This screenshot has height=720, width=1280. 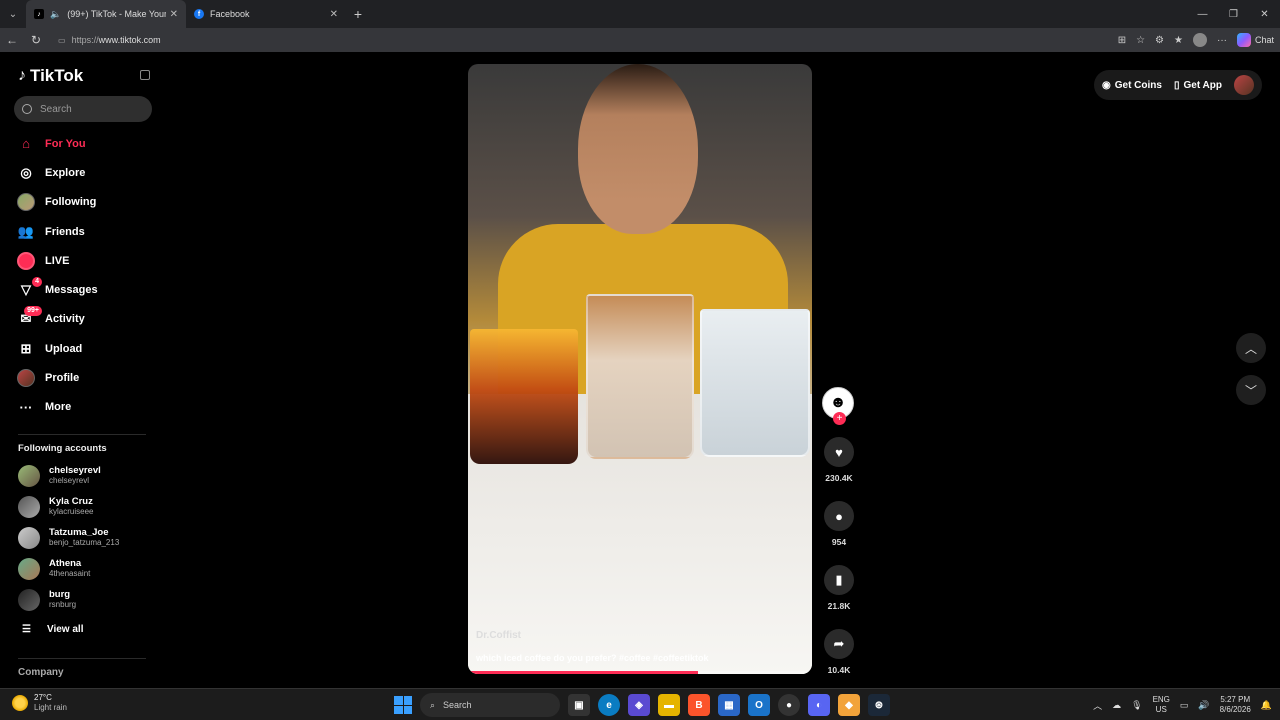 I want to click on nav-more: ··· More, so click(x=57, y=407).